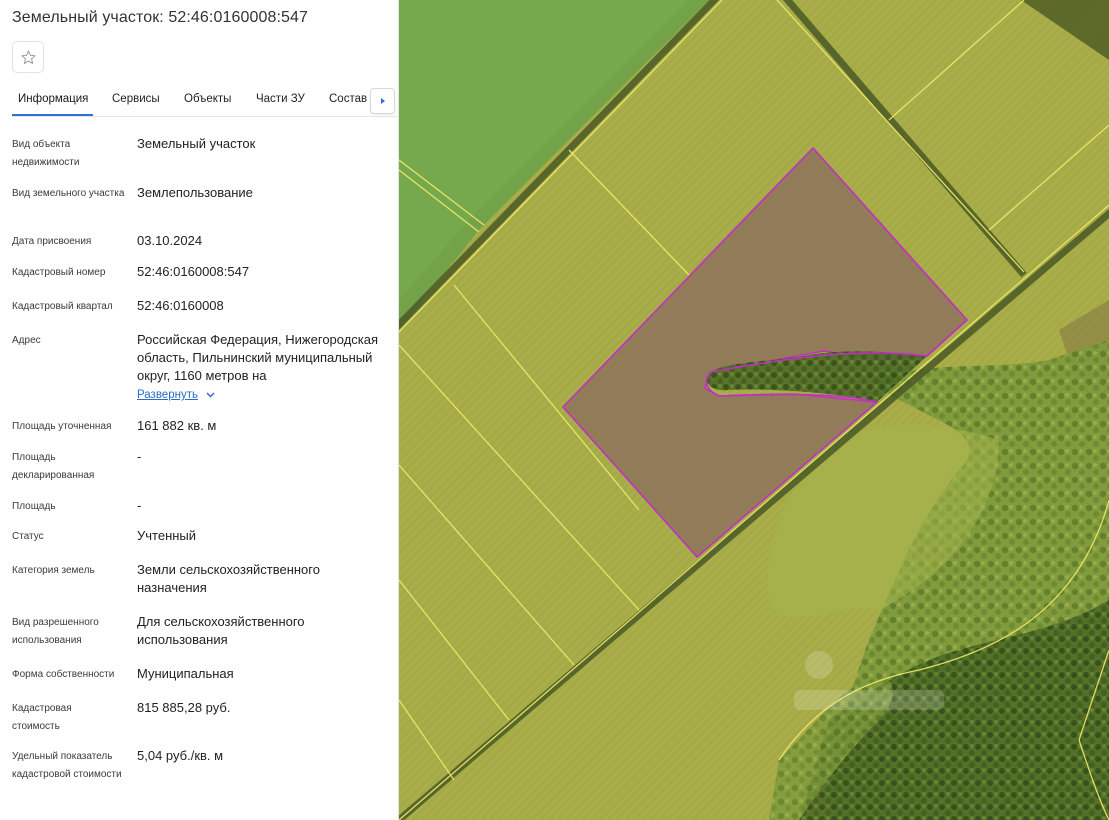  Describe the element at coordinates (280, 99) in the screenshot. I see `tab-parts: Части ЗУ` at that location.